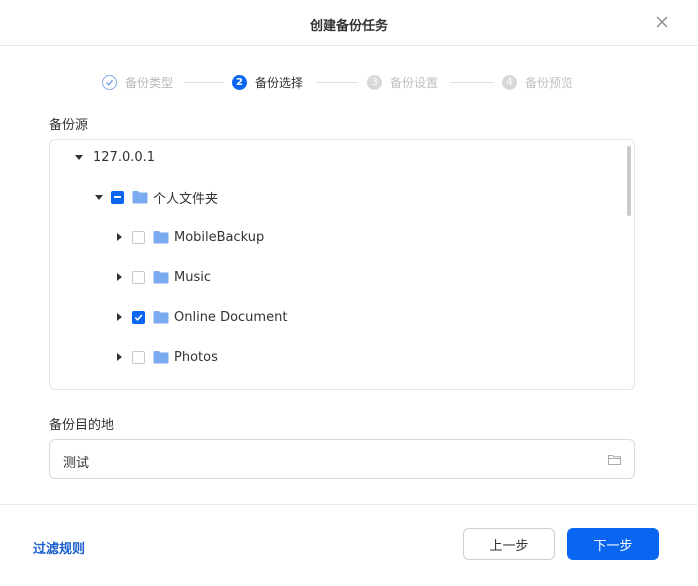  I want to click on folder-outline-icon, so click(614, 459).